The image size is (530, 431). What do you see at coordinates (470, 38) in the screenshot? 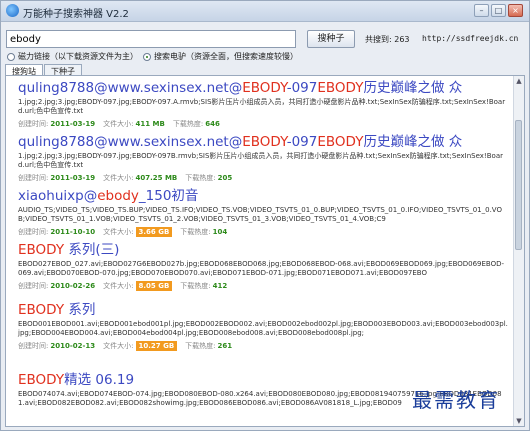
I see `site-url: http://ssdfreejdk.cn` at bounding box center [470, 38].